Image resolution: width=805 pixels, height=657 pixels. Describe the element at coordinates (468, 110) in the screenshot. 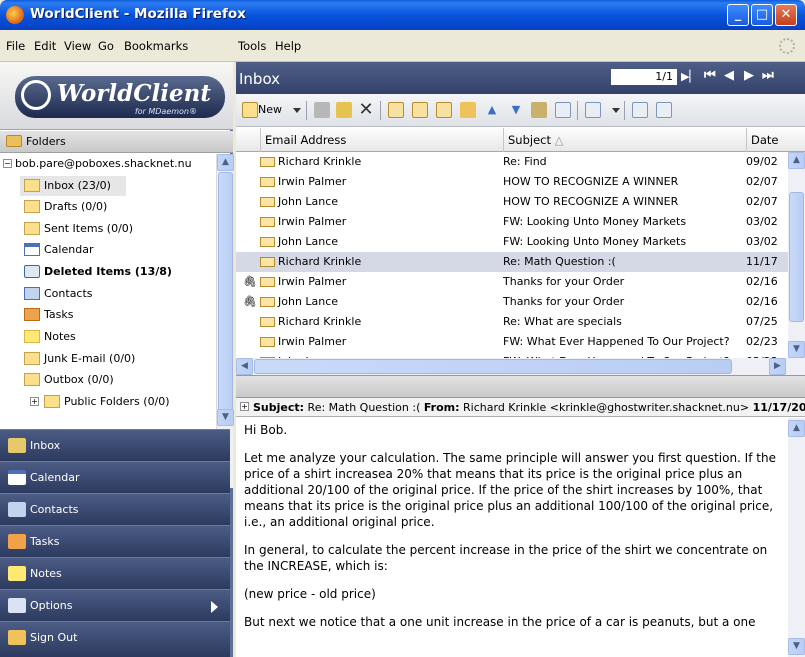

I see `flag-icon` at that location.